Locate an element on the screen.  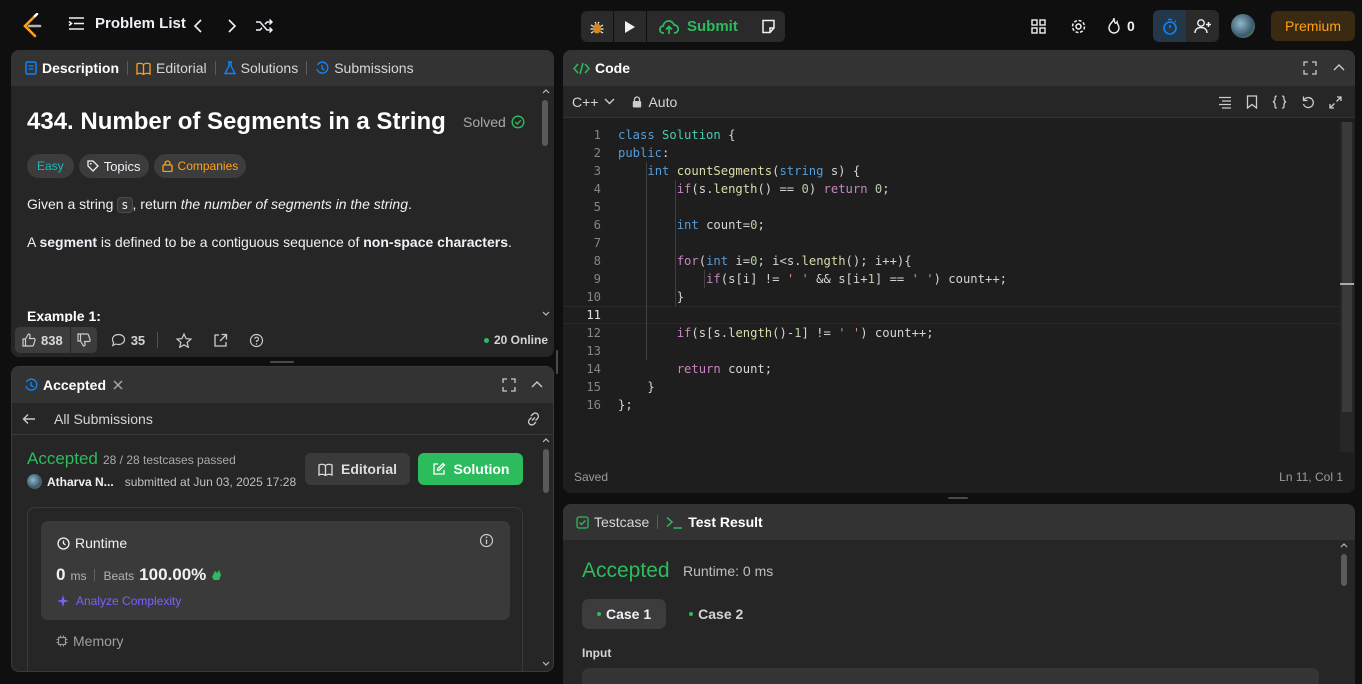
test-tabs: Testcase Test Result is located at coordinates (959, 522).